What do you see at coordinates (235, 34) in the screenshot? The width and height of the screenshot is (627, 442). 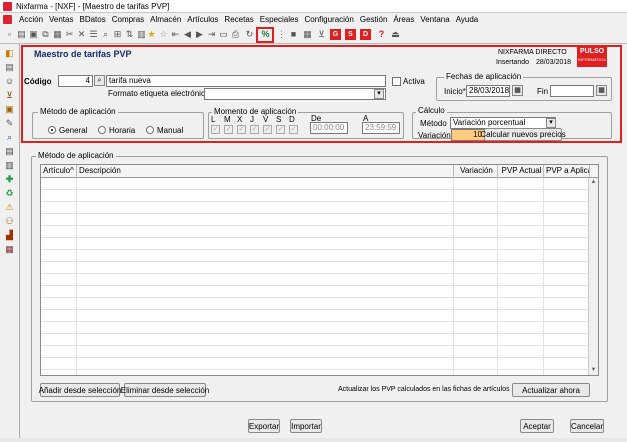 I see `print-icon: ⎙` at bounding box center [235, 34].